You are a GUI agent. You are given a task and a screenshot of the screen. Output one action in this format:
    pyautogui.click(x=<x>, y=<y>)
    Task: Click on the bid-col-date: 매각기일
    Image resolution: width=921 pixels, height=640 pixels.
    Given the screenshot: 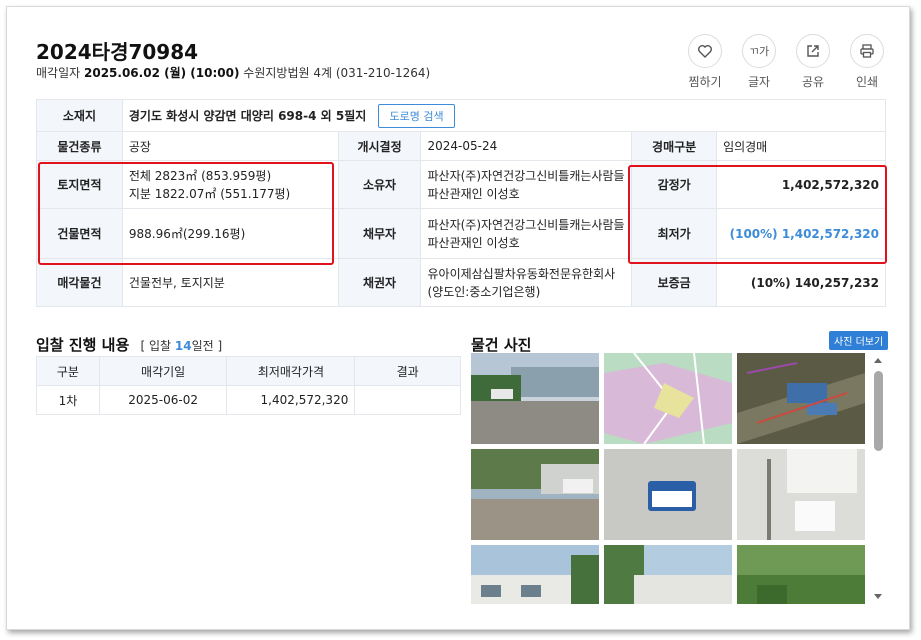 What is the action you would take?
    pyautogui.click(x=163, y=371)
    